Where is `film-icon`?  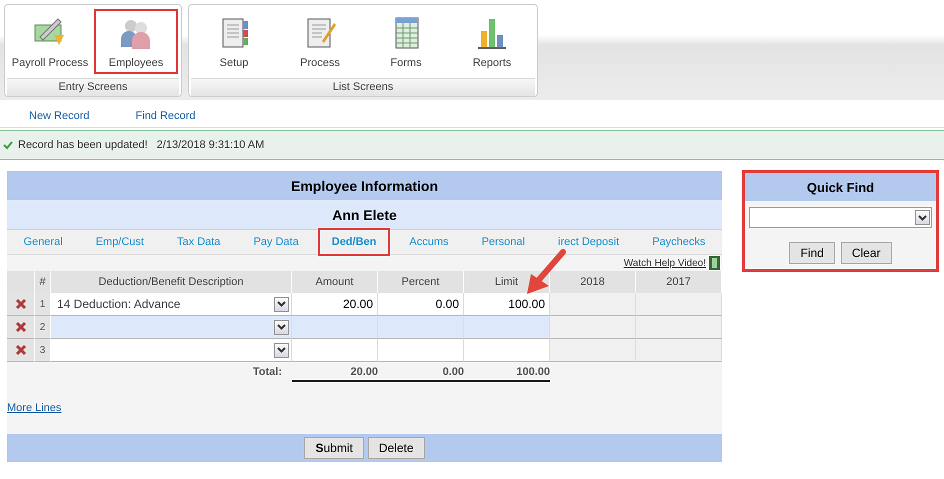 film-icon is located at coordinates (714, 263).